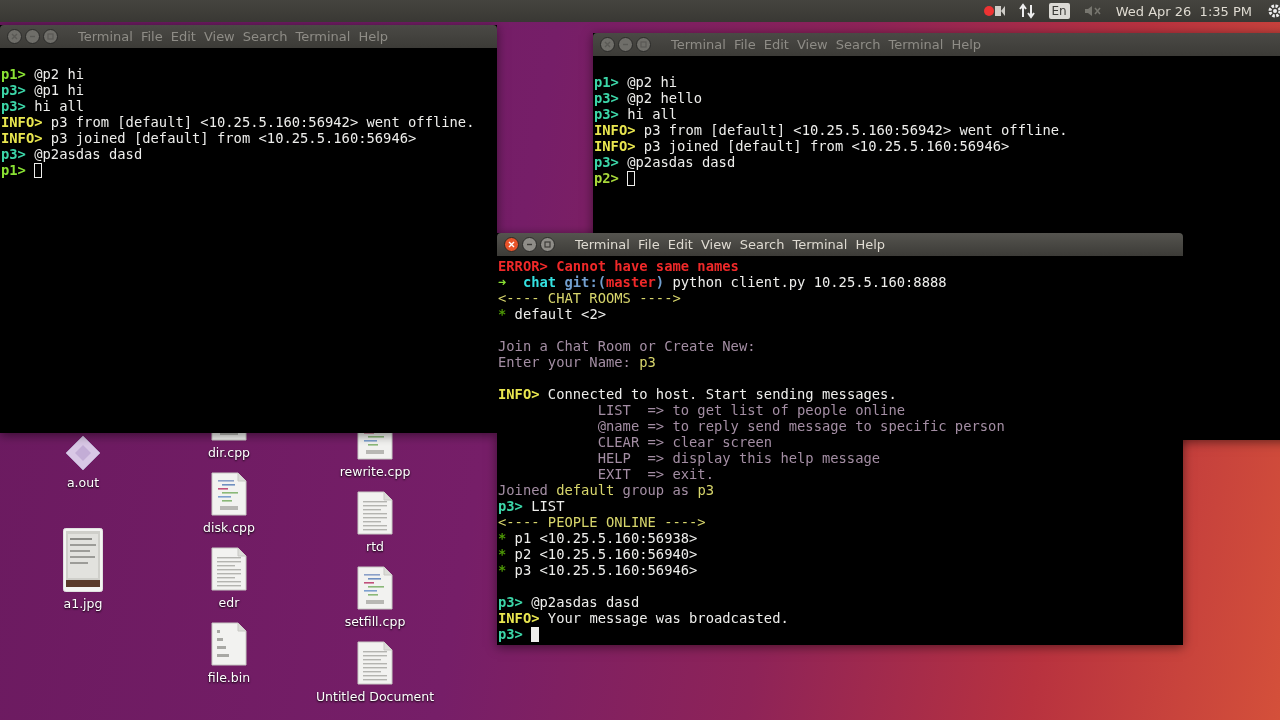  I want to click on up-down-arrows-icon, so click(1026, 11).